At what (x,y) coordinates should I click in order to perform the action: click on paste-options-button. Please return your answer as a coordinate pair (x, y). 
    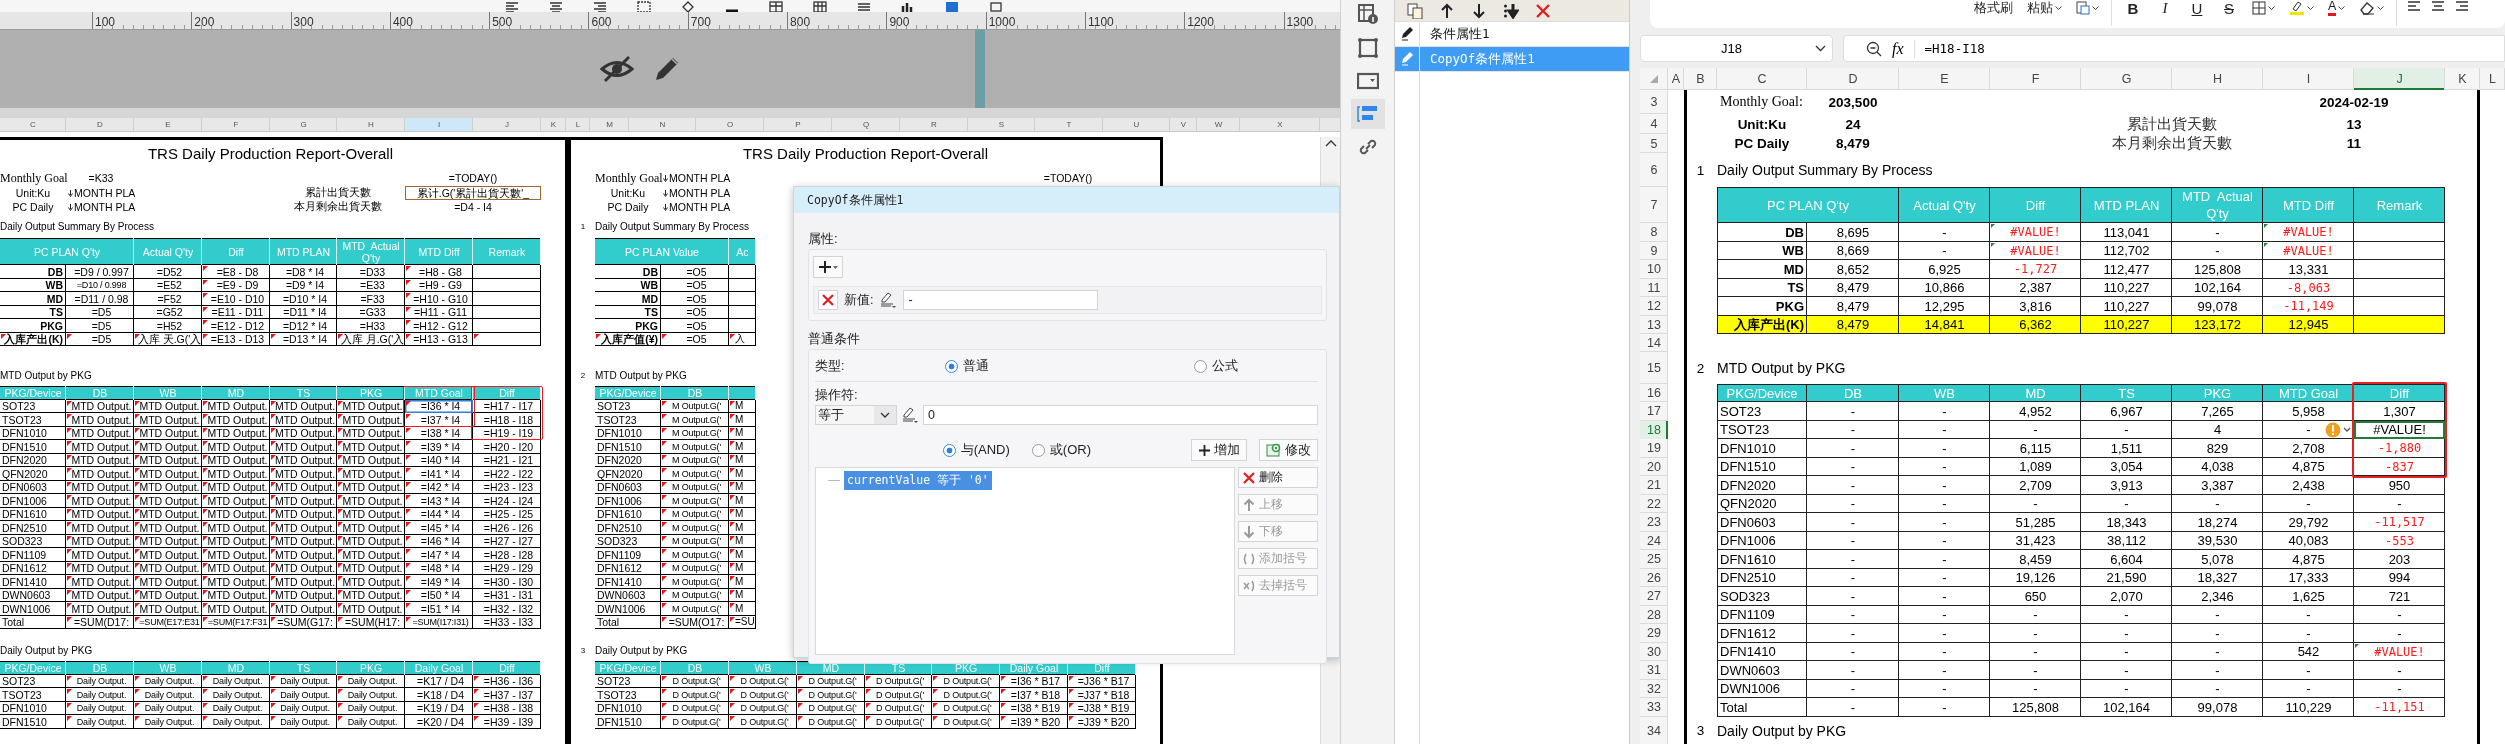
    Looking at the image, I should click on (2087, 8).